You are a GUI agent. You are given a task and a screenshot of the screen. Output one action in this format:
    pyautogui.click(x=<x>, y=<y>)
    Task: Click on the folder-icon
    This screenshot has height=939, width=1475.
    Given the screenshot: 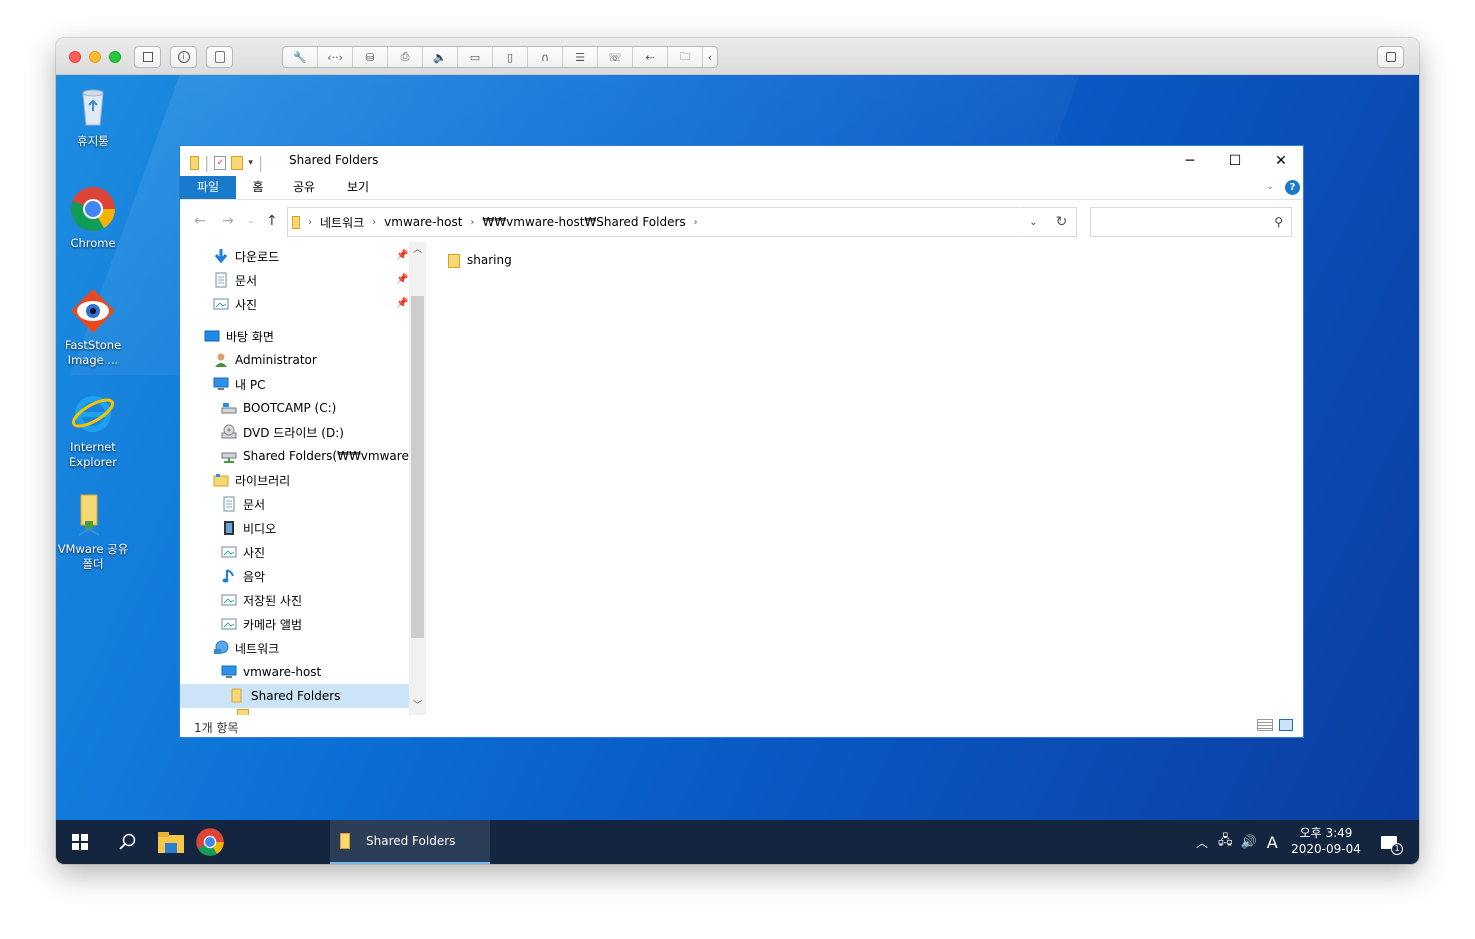 What is the action you would take?
    pyautogui.click(x=455, y=260)
    